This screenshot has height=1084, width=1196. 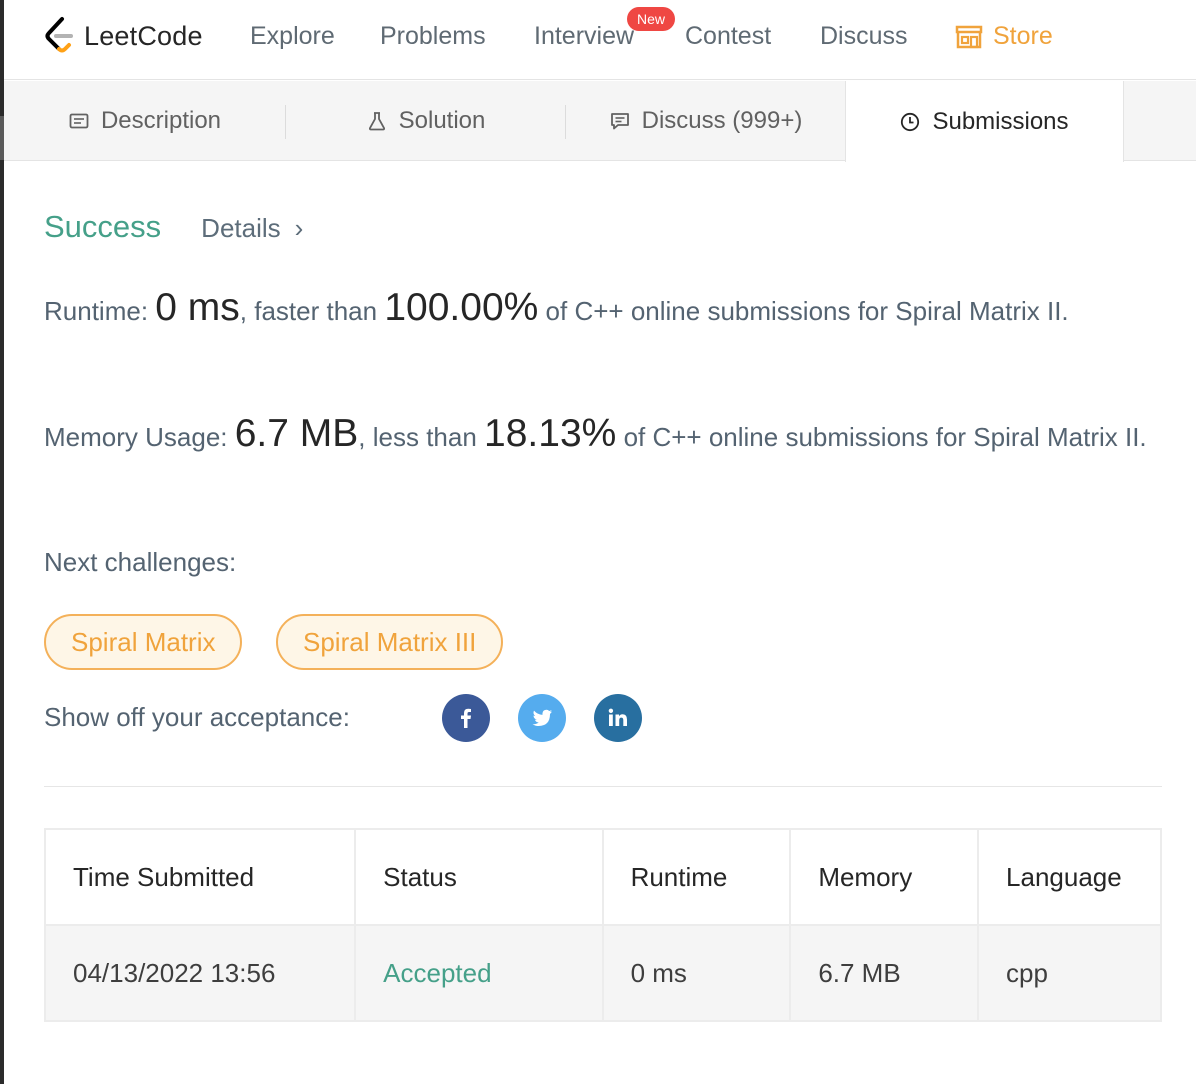 What do you see at coordinates (308, 311) in the screenshot?
I see `runtime-mid: , faster than` at bounding box center [308, 311].